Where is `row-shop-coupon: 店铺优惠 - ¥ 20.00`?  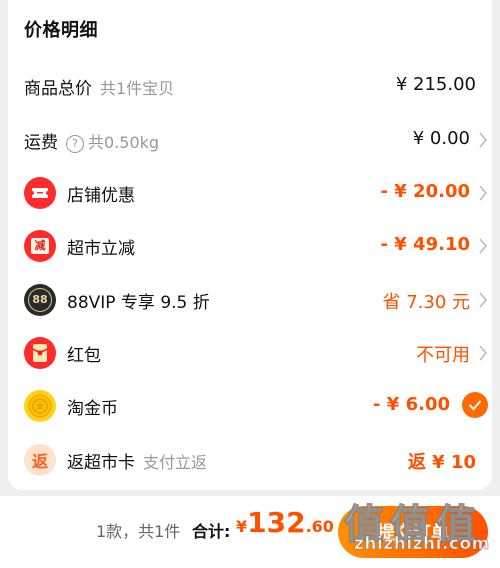 row-shop-coupon: 店铺优惠 - ¥ 20.00 is located at coordinates (250, 193).